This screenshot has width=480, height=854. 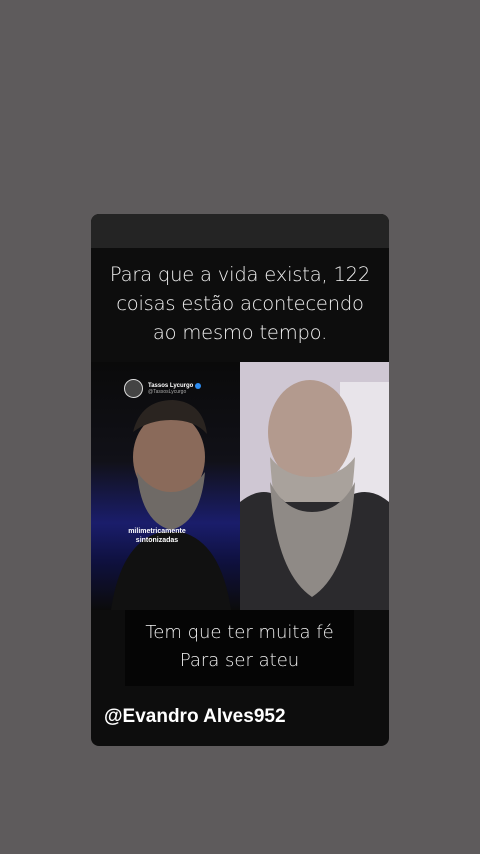 I want to click on headline-line-3: ao mesmo tempo., so click(x=240, y=332).